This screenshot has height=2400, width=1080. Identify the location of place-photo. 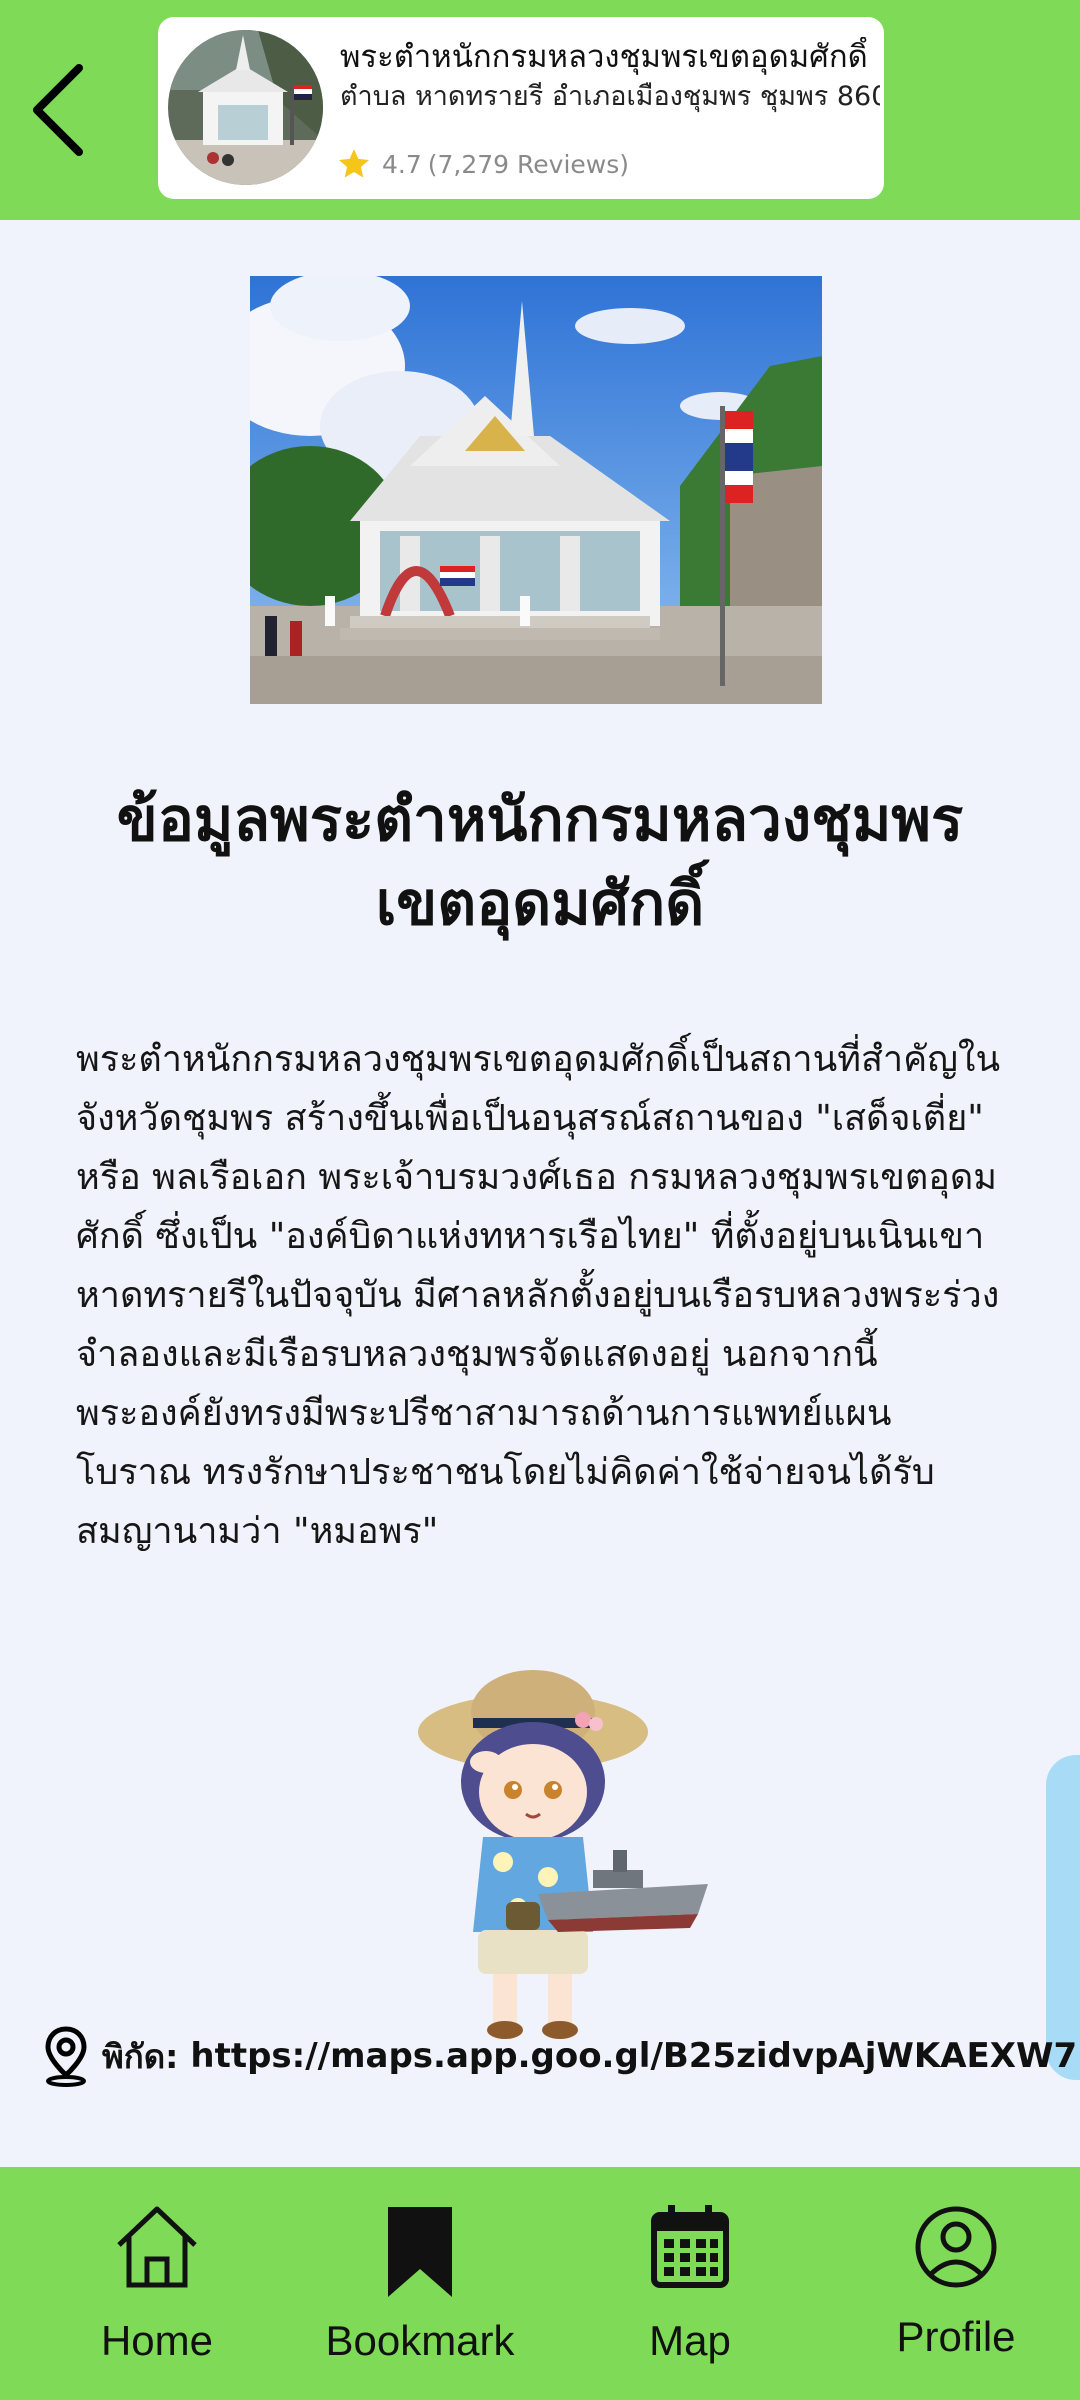
(536, 490).